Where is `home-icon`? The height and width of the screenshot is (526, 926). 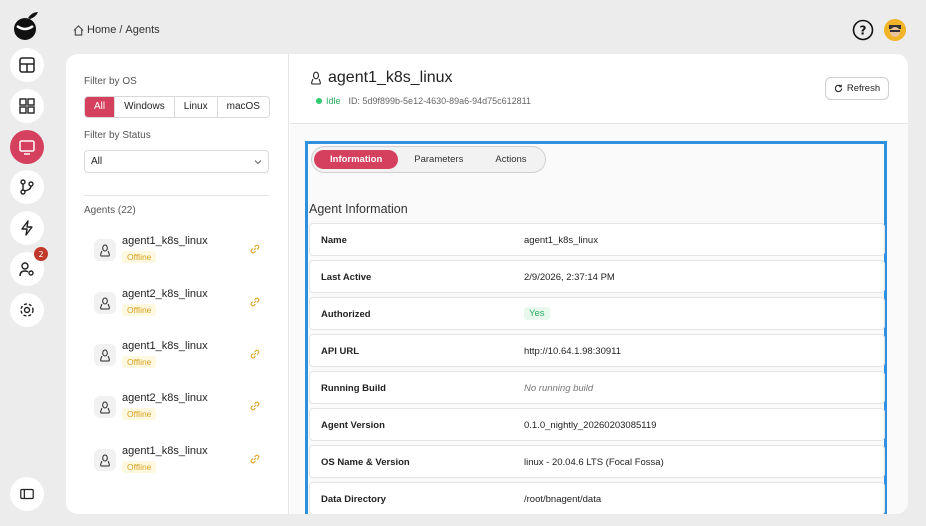 home-icon is located at coordinates (78, 30).